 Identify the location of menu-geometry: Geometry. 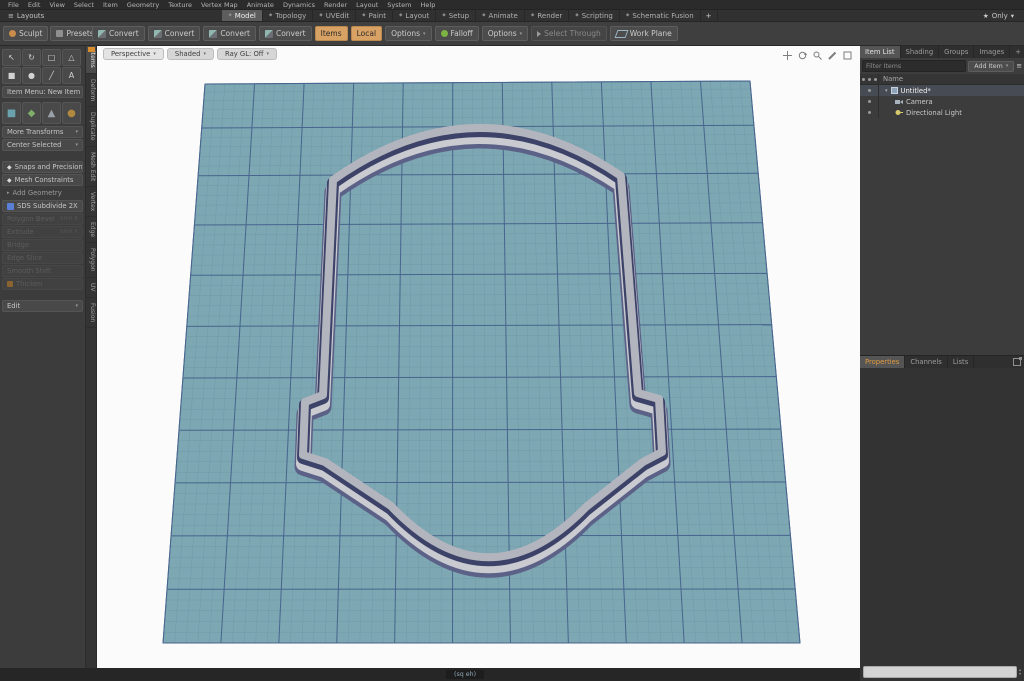
(143, 5).